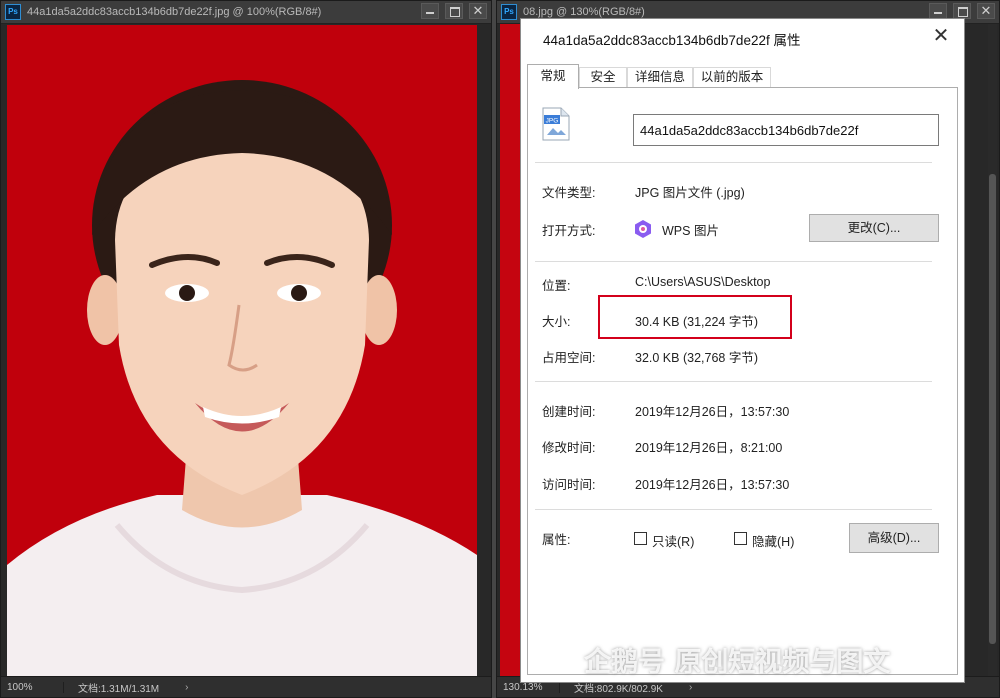  Describe the element at coordinates (660, 77) in the screenshot. I see `tab-details: 详细信息` at that location.